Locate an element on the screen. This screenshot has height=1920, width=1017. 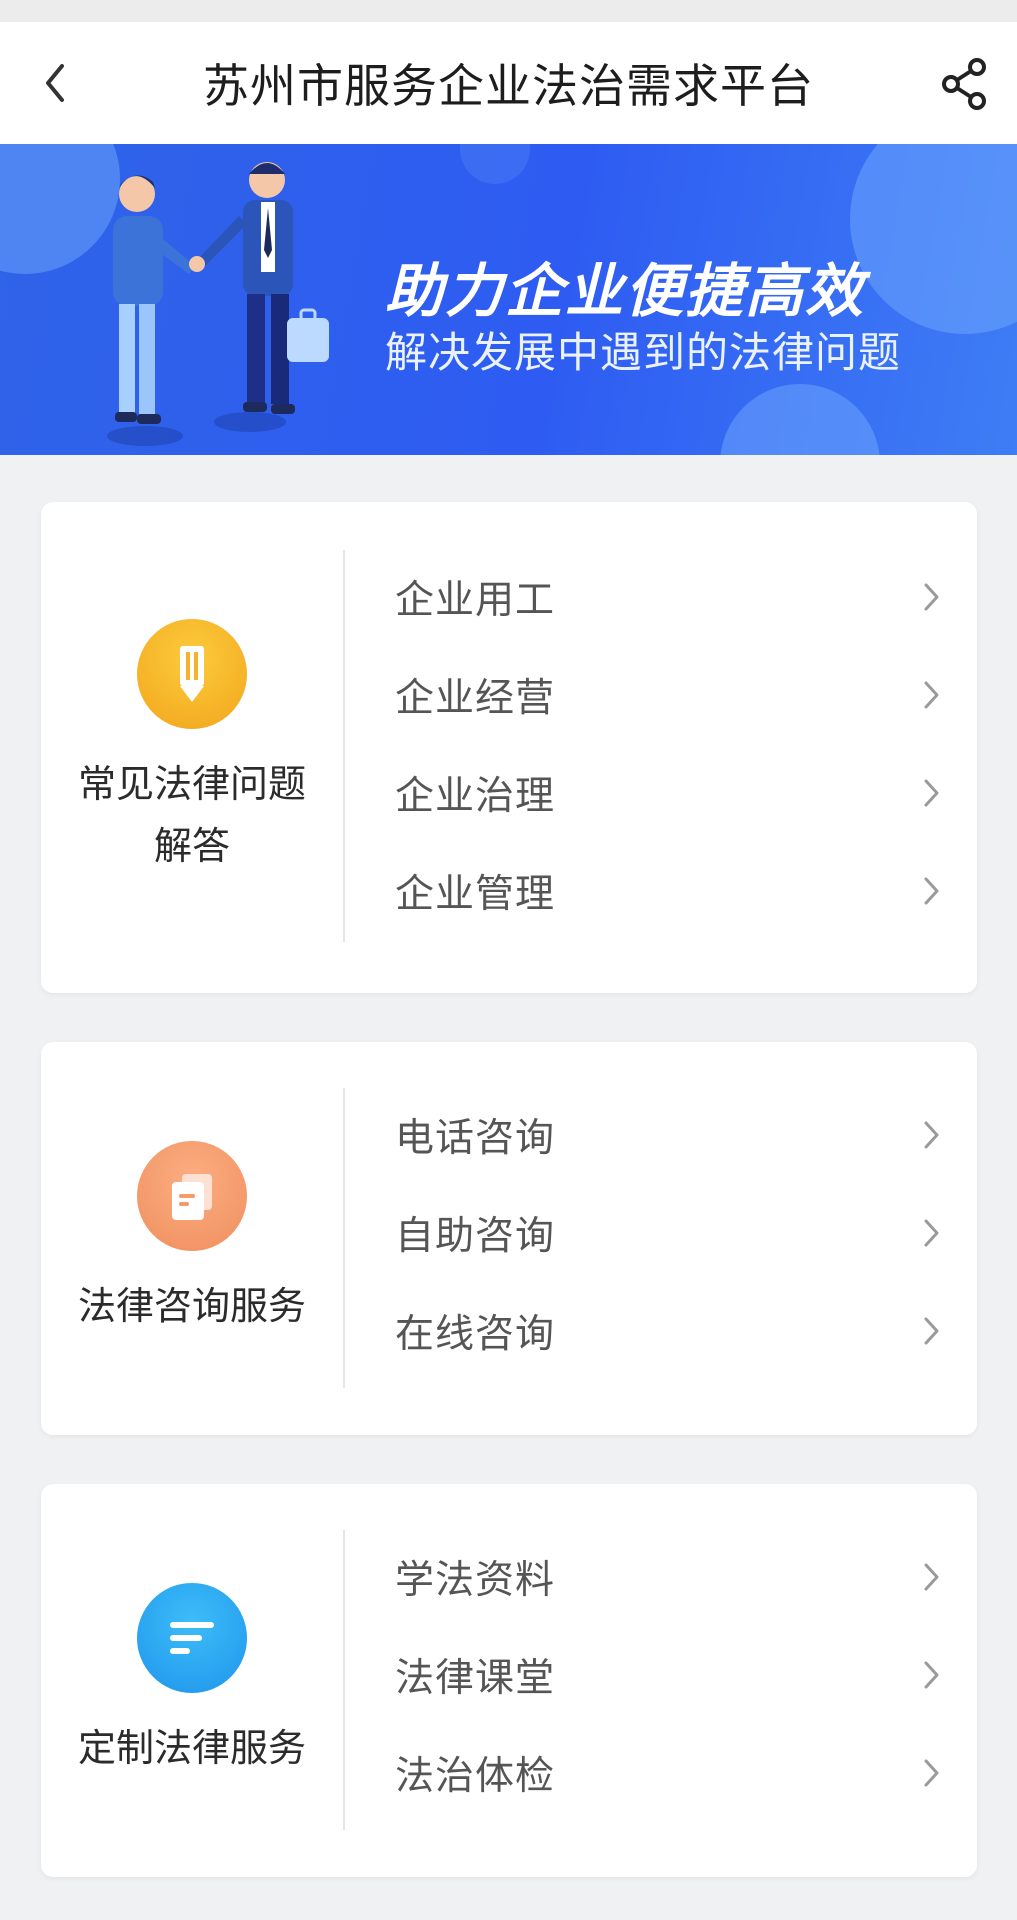
faq-card-title: 常见法律问题 解答 is located at coordinates (191, 814).